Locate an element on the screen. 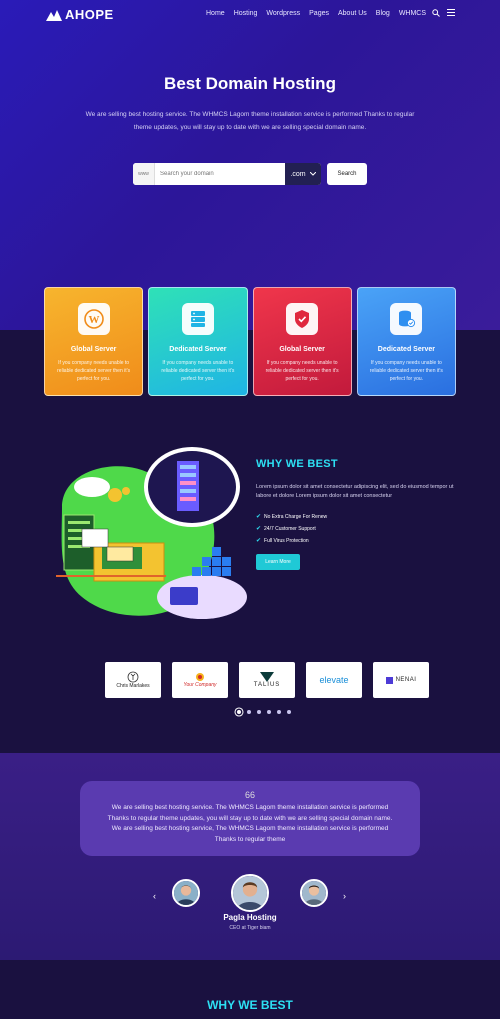 This screenshot has height=1019, width=500. brand-logo: AHOPE is located at coordinates (80, 14).